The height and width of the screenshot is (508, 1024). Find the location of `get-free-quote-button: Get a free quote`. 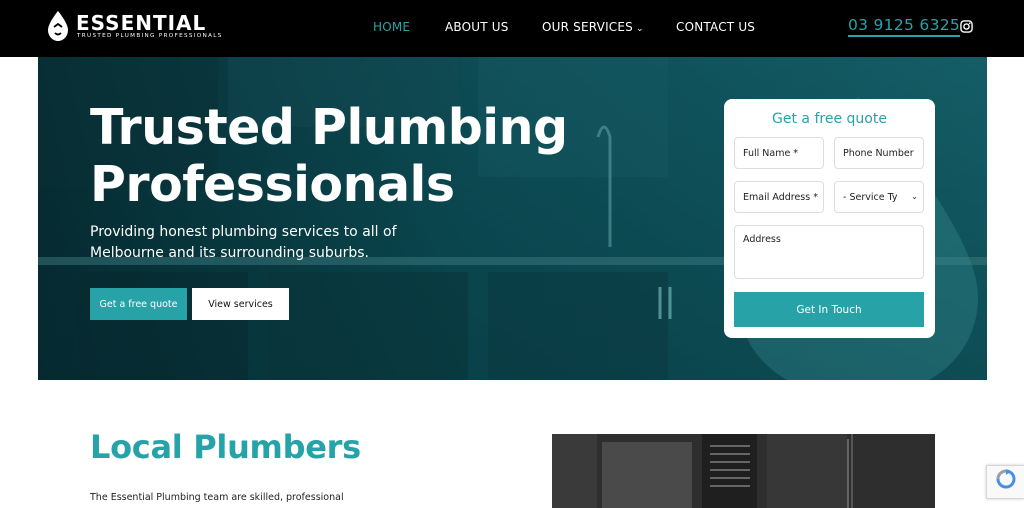

get-free-quote-button: Get a free quote is located at coordinates (138, 304).